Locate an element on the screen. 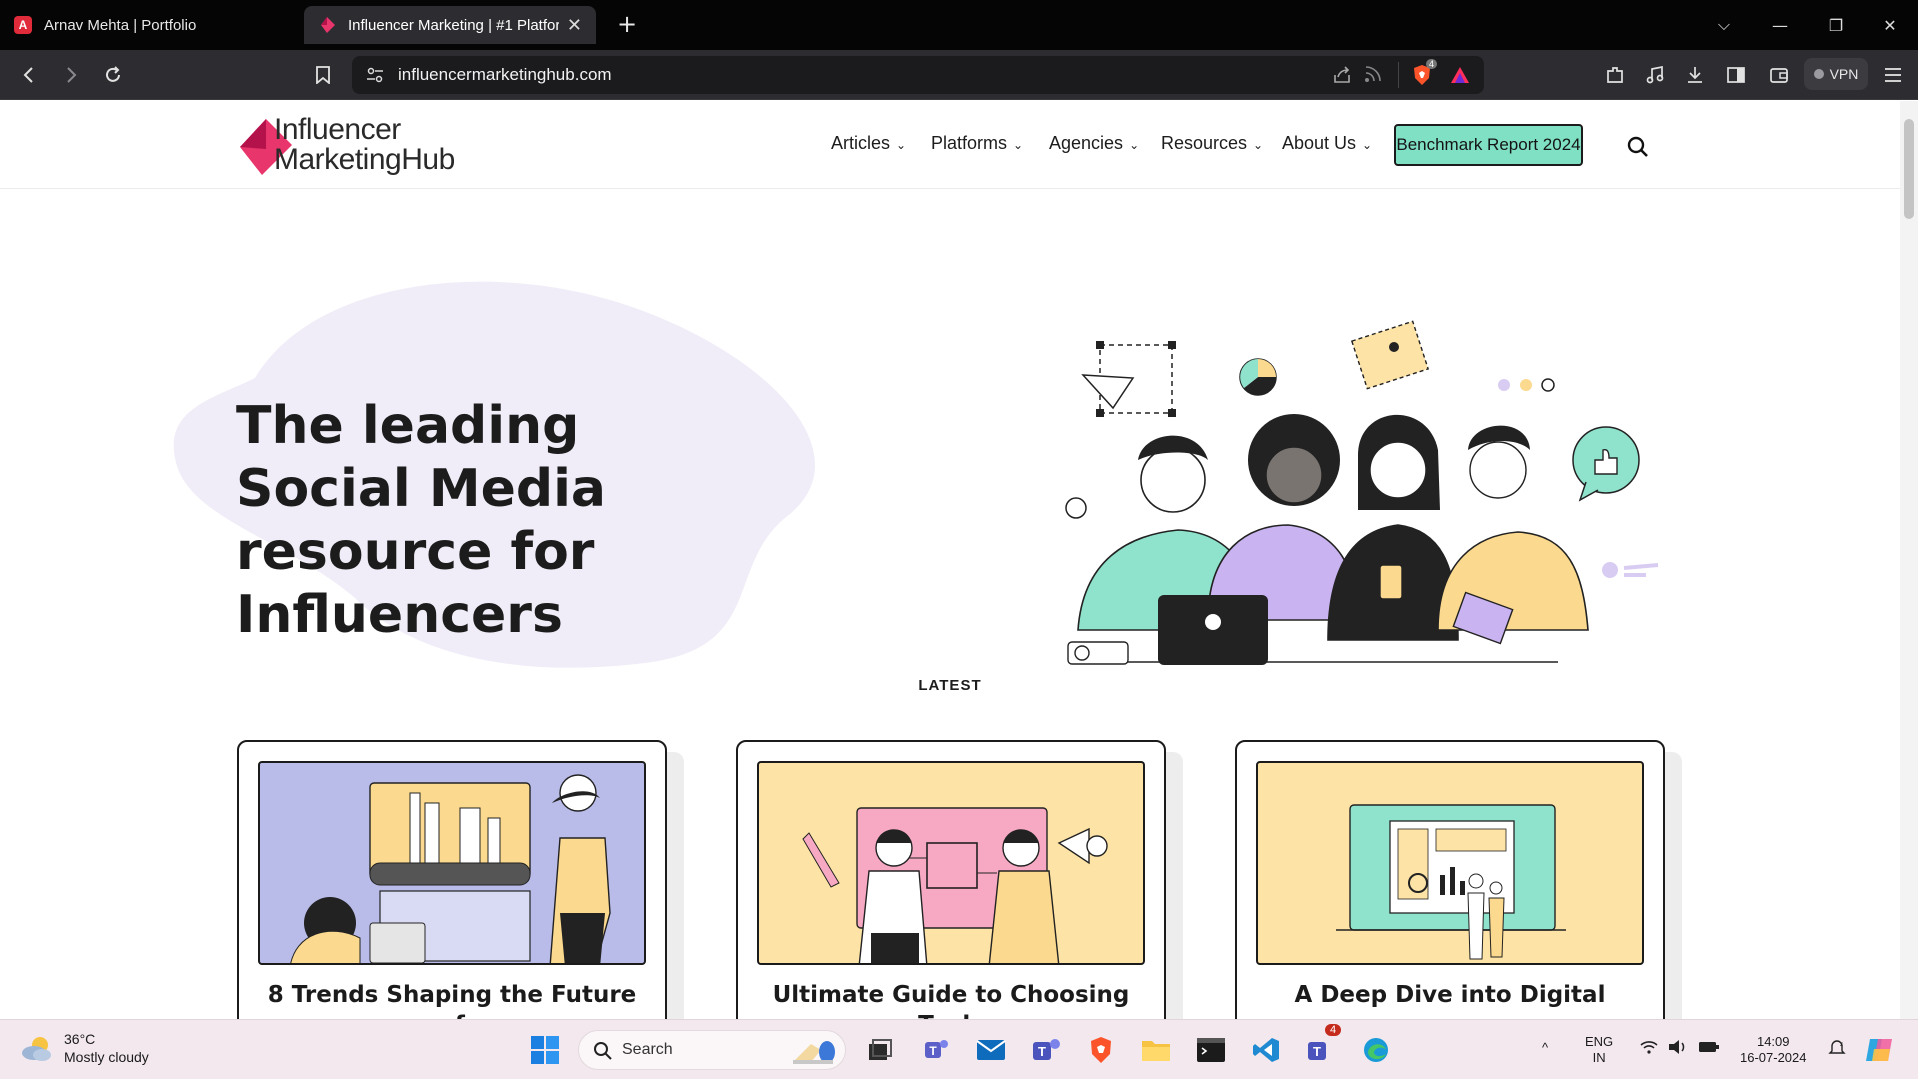 This screenshot has height=1079, width=1918. scrollbar-thumb is located at coordinates (1909, 169).